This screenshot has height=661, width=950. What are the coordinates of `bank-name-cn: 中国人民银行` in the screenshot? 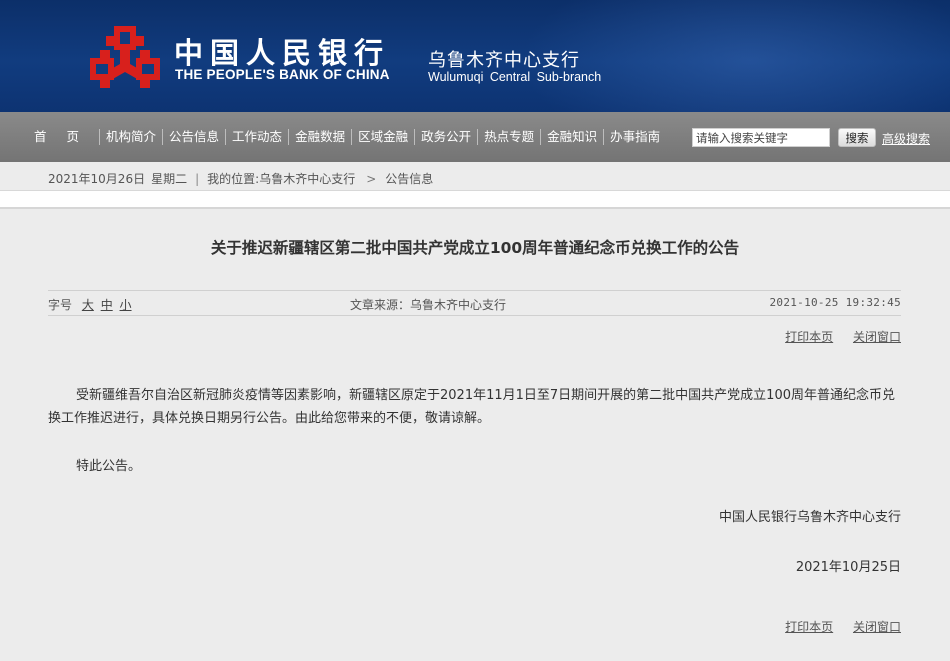 It's located at (282, 53).